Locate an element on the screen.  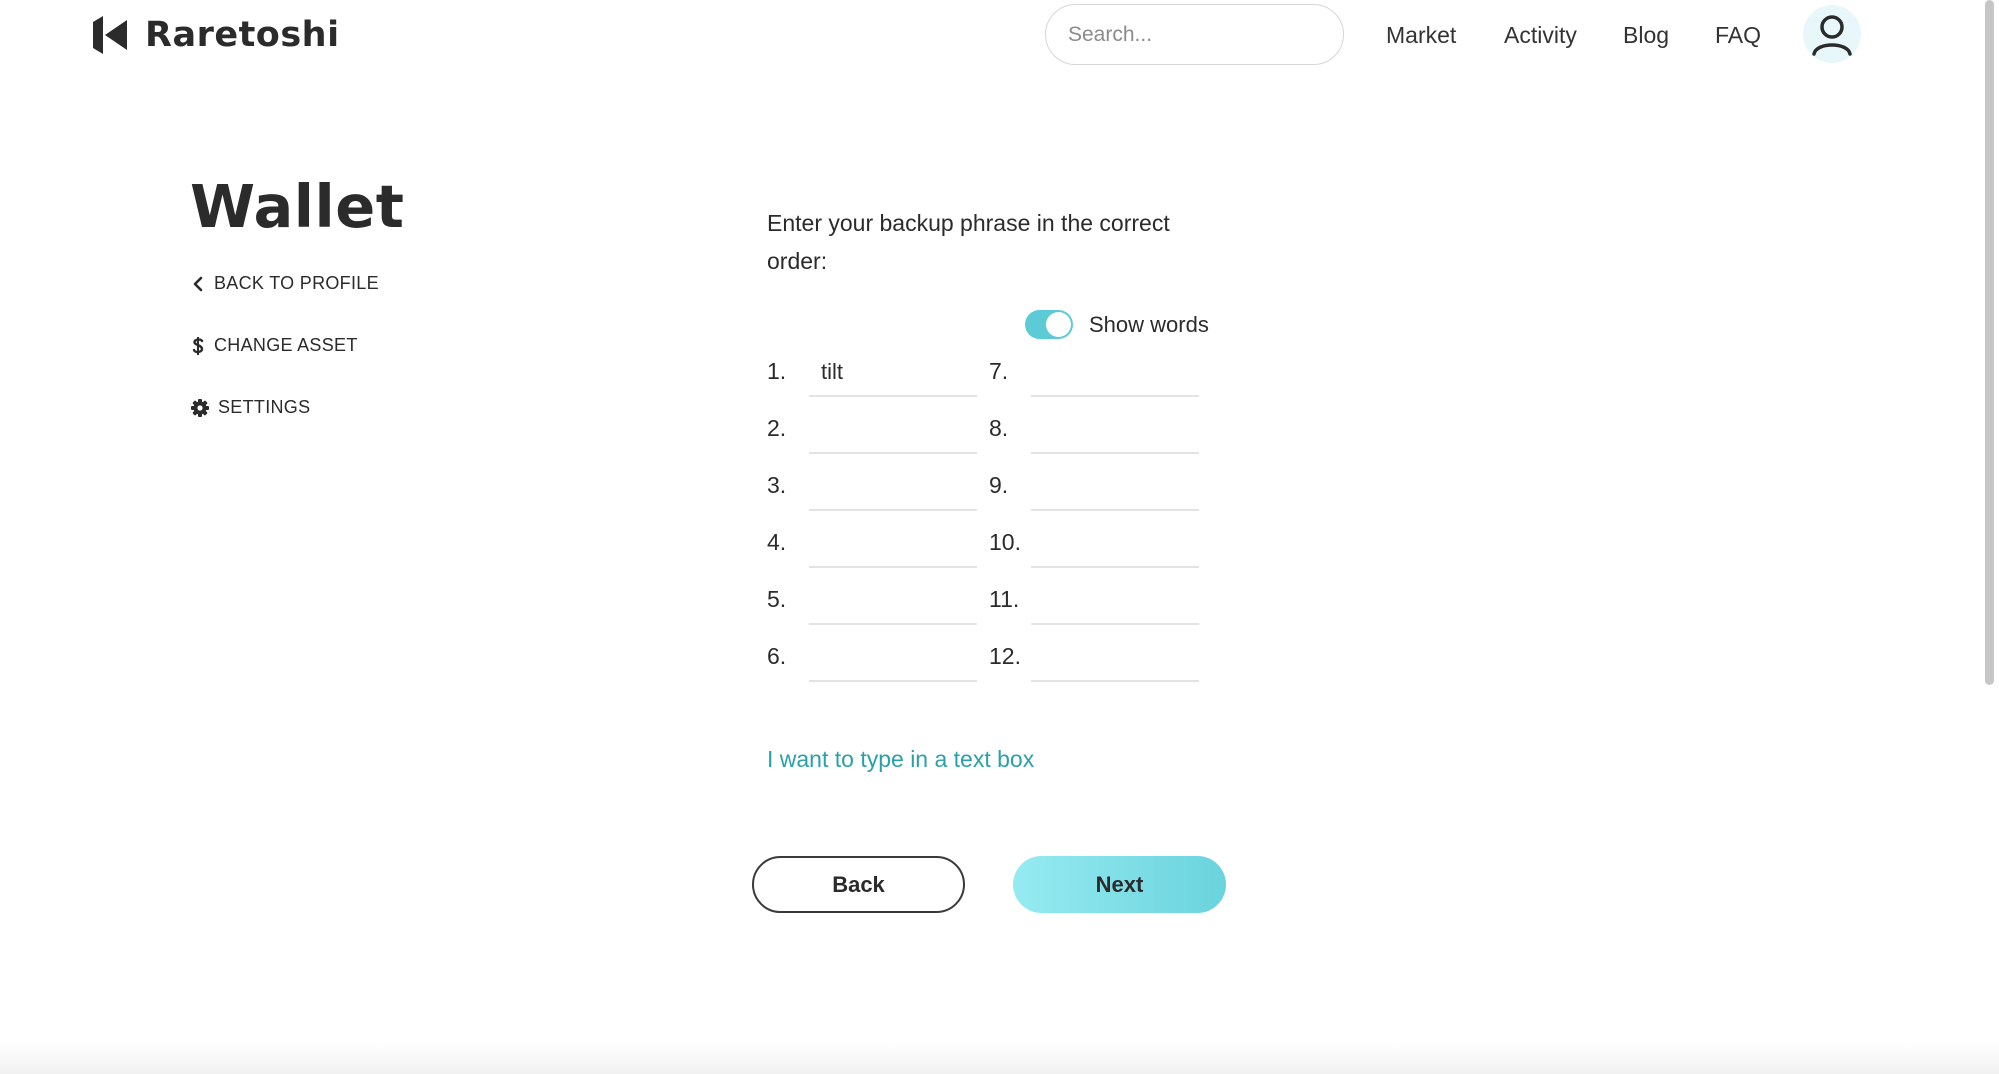
sidebar-item-label: BACK TO PROFILE is located at coordinates (296, 283).